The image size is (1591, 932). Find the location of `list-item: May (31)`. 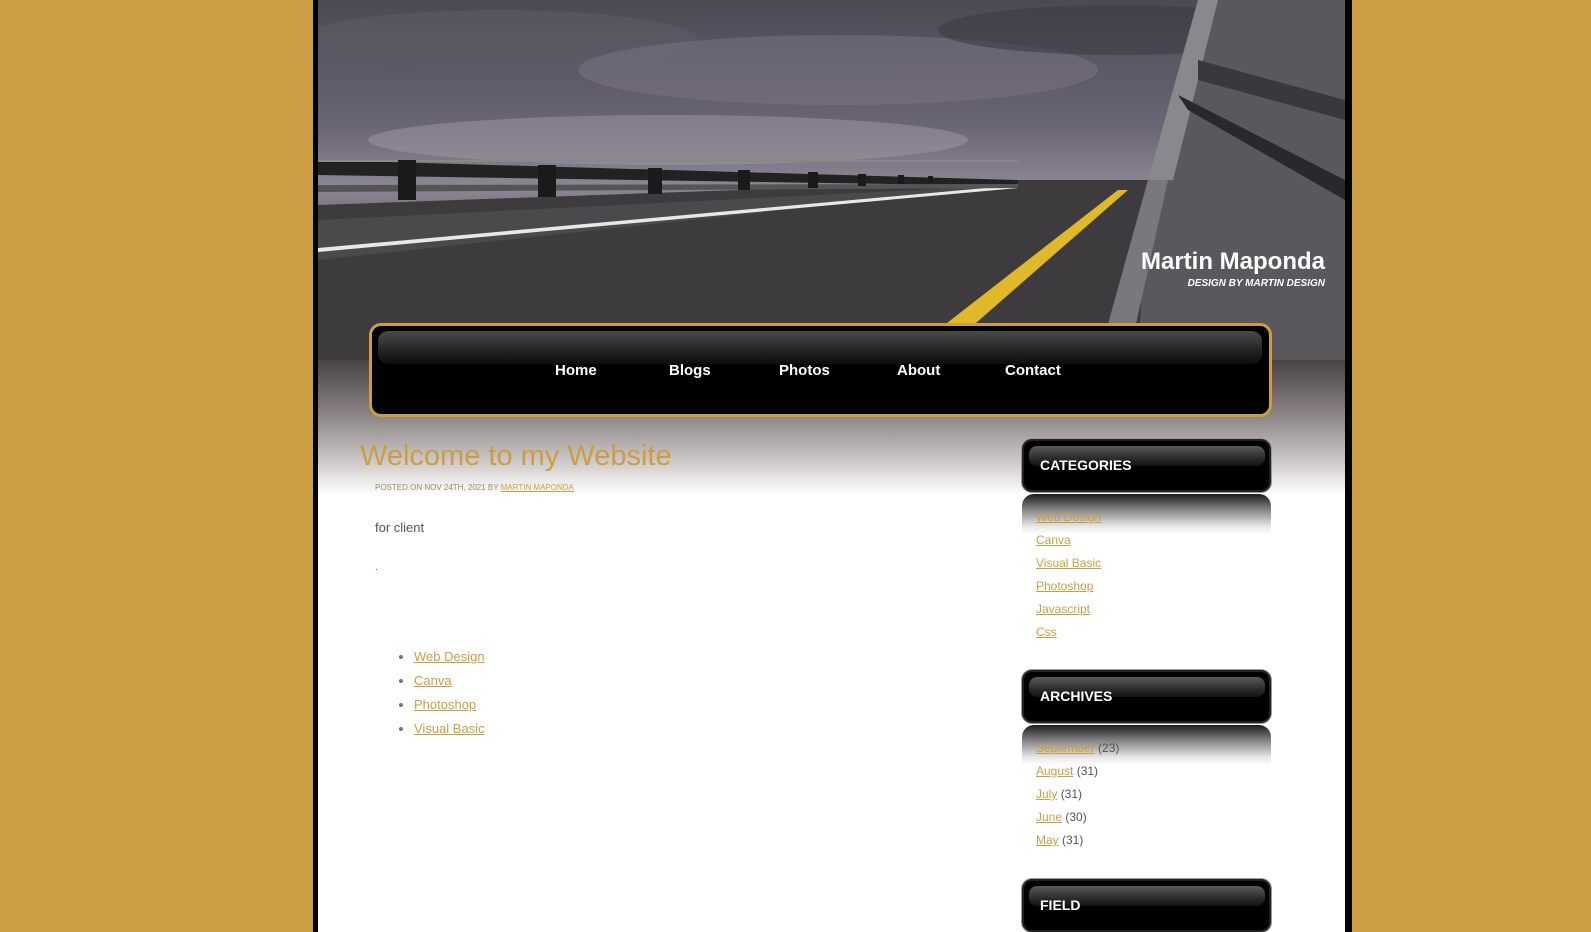

list-item: May (31) is located at coordinates (1077, 840).